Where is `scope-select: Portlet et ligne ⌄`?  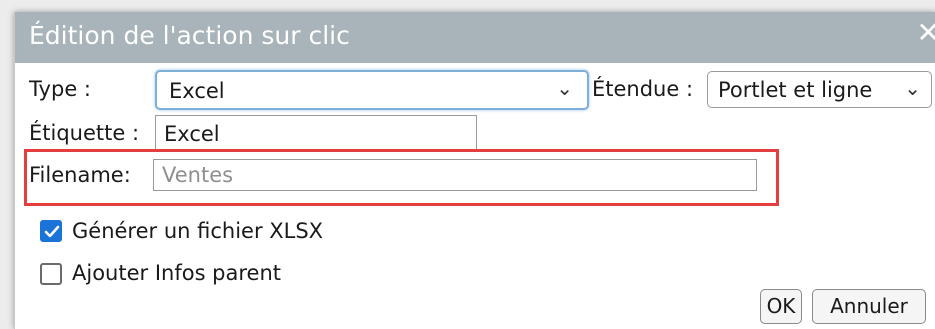 scope-select: Portlet et ligne ⌄ is located at coordinates (819, 89).